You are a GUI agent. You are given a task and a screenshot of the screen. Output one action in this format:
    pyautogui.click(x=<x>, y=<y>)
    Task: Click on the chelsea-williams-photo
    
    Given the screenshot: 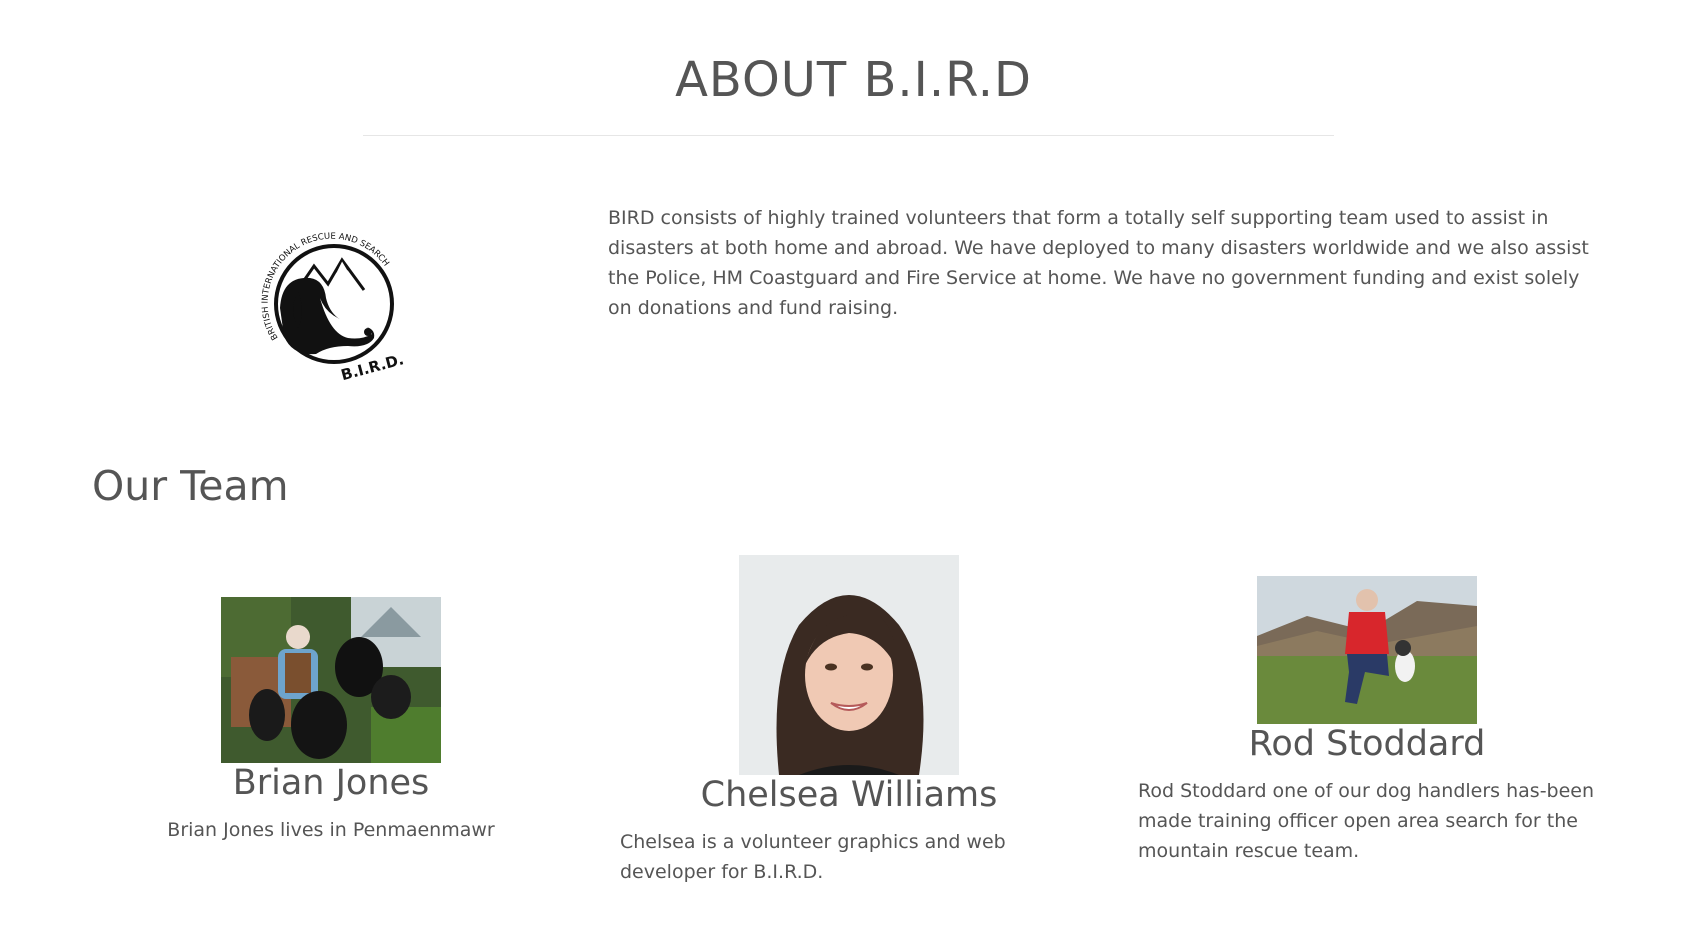 What is the action you would take?
    pyautogui.click(x=849, y=665)
    